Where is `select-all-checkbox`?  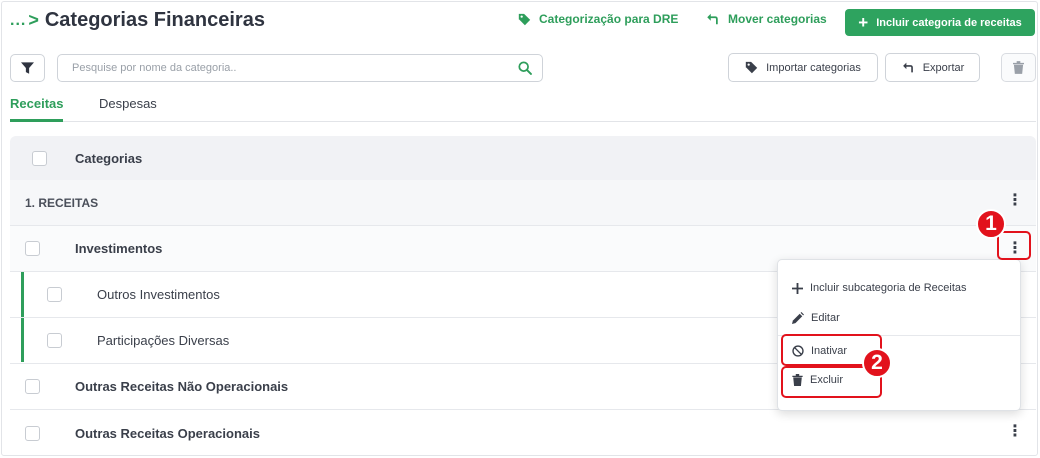 select-all-checkbox is located at coordinates (39, 158).